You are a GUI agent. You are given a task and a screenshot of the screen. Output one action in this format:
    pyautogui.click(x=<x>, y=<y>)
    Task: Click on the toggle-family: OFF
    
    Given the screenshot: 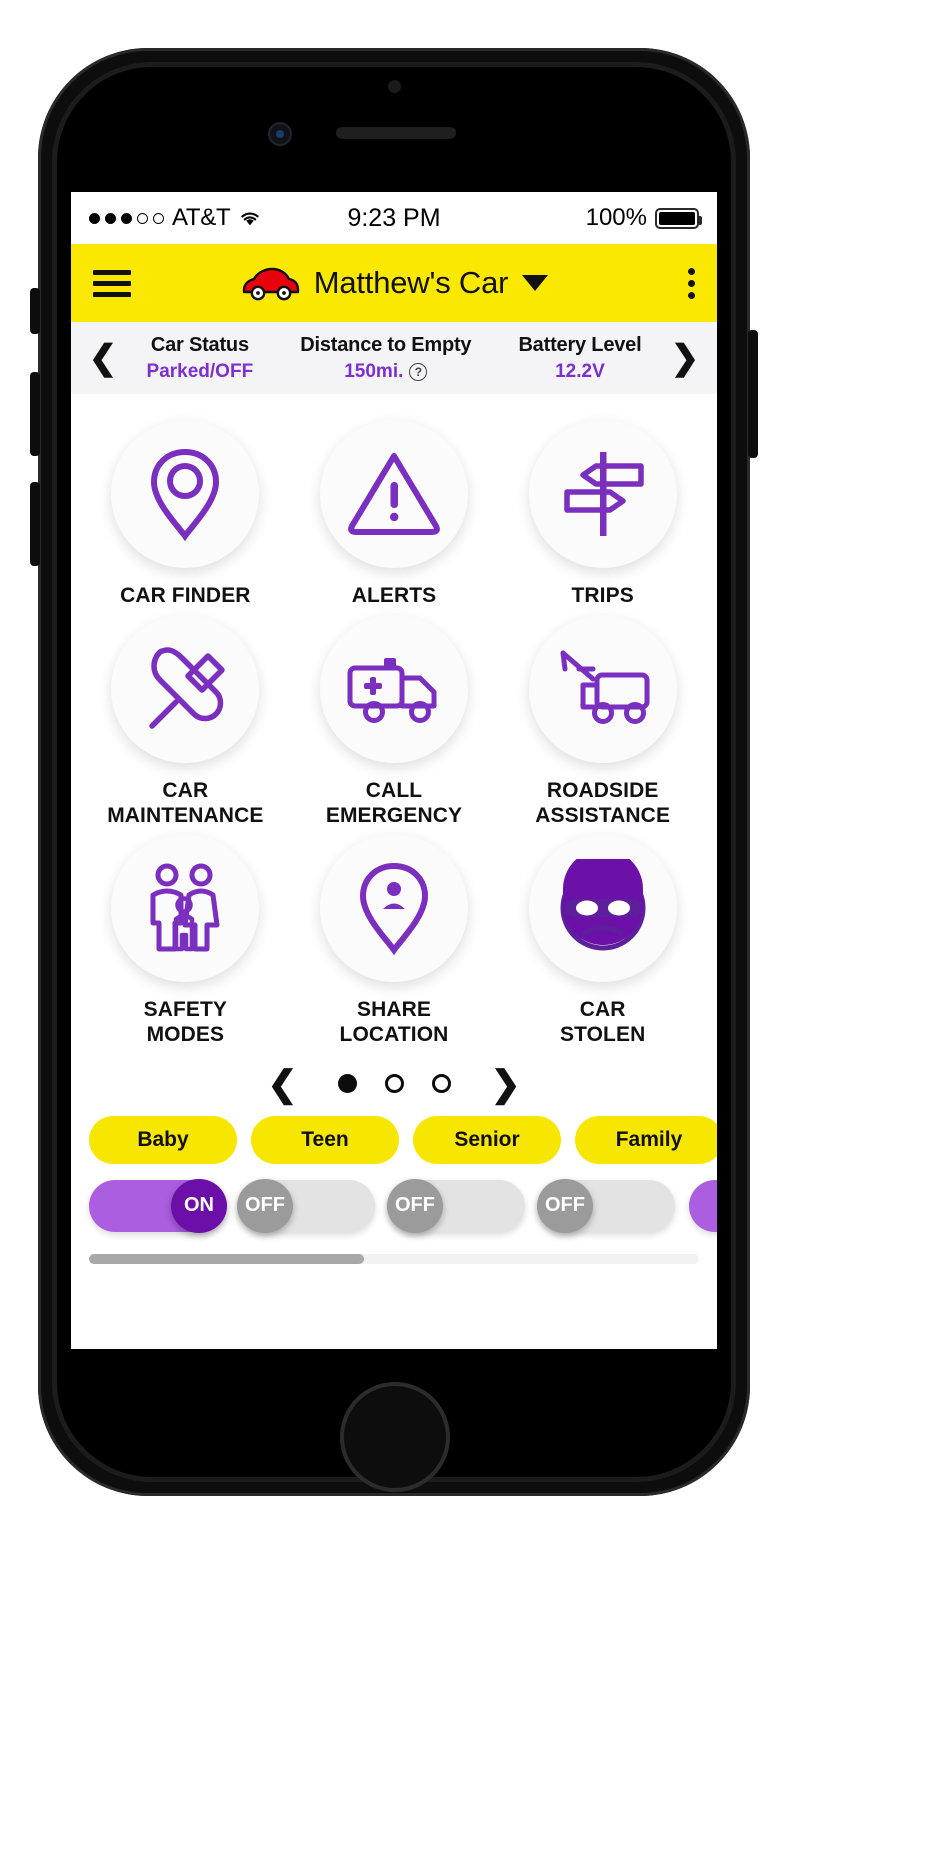 What is the action you would take?
    pyautogui.click(x=606, y=1205)
    